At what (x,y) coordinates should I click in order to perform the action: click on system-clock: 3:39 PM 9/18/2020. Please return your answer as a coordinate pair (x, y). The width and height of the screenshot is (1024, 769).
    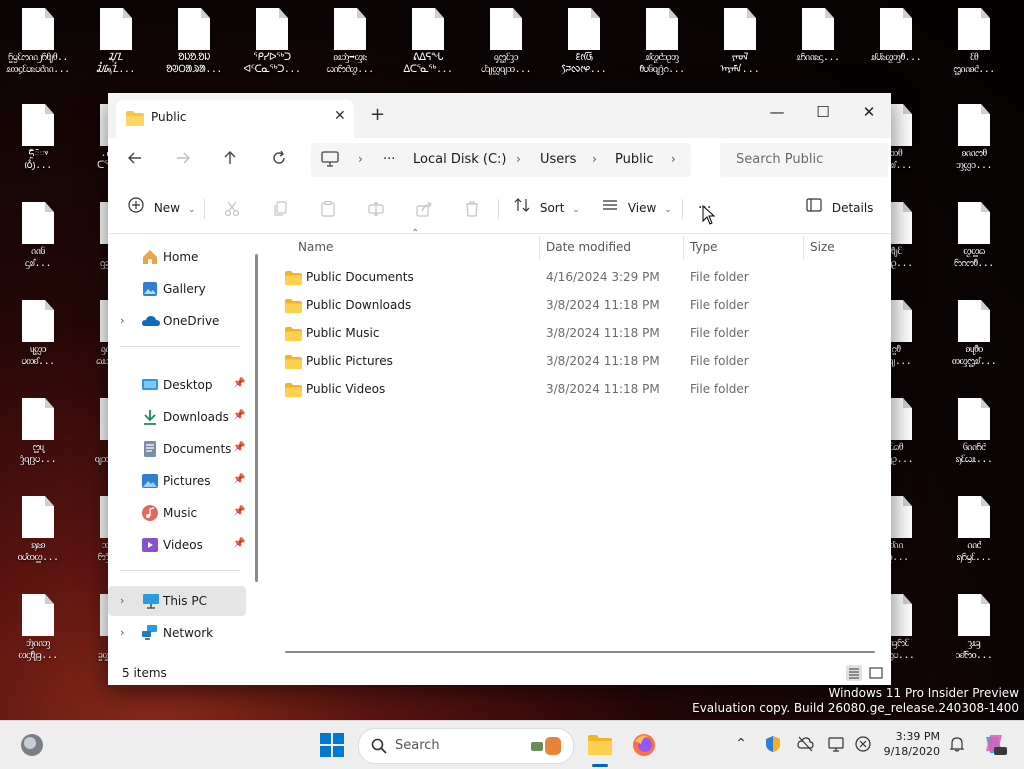
    Looking at the image, I should click on (910, 744).